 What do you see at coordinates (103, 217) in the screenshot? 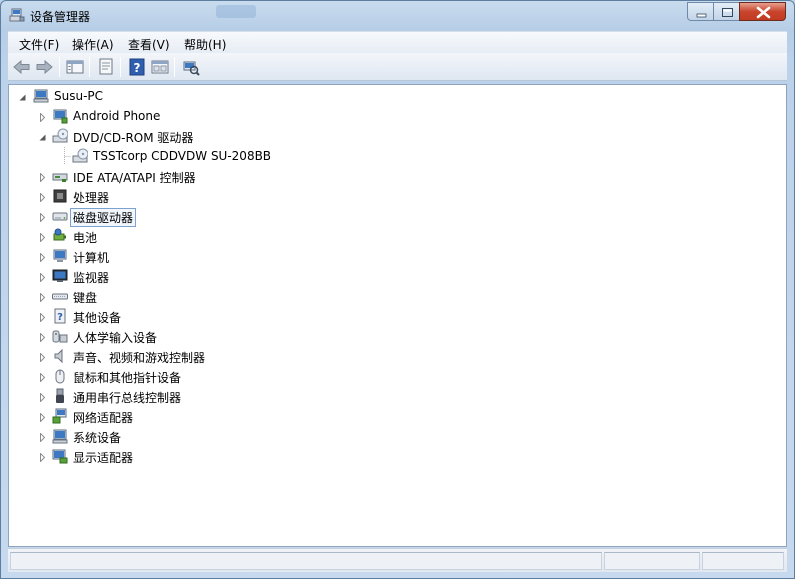
I see `tree-node-label: 磁盘驱动器` at bounding box center [103, 217].